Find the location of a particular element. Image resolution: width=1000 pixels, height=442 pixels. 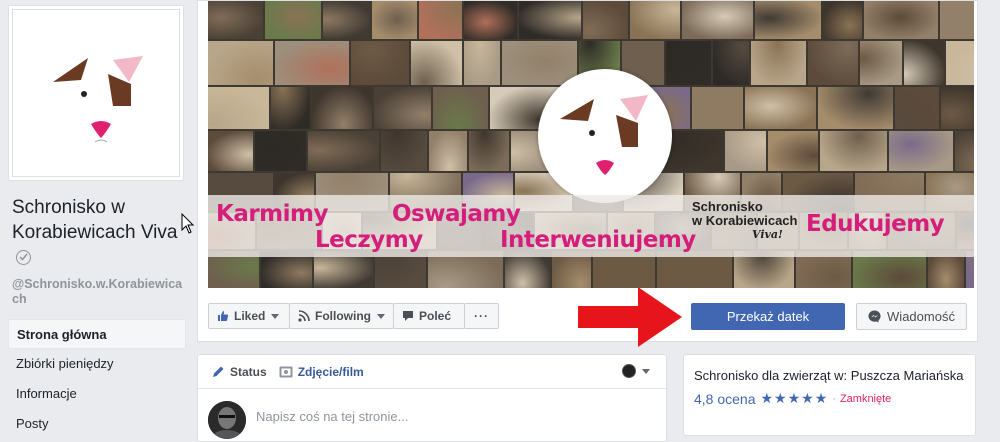

tab-photo-video: Zdjęcie/film is located at coordinates (321, 372).